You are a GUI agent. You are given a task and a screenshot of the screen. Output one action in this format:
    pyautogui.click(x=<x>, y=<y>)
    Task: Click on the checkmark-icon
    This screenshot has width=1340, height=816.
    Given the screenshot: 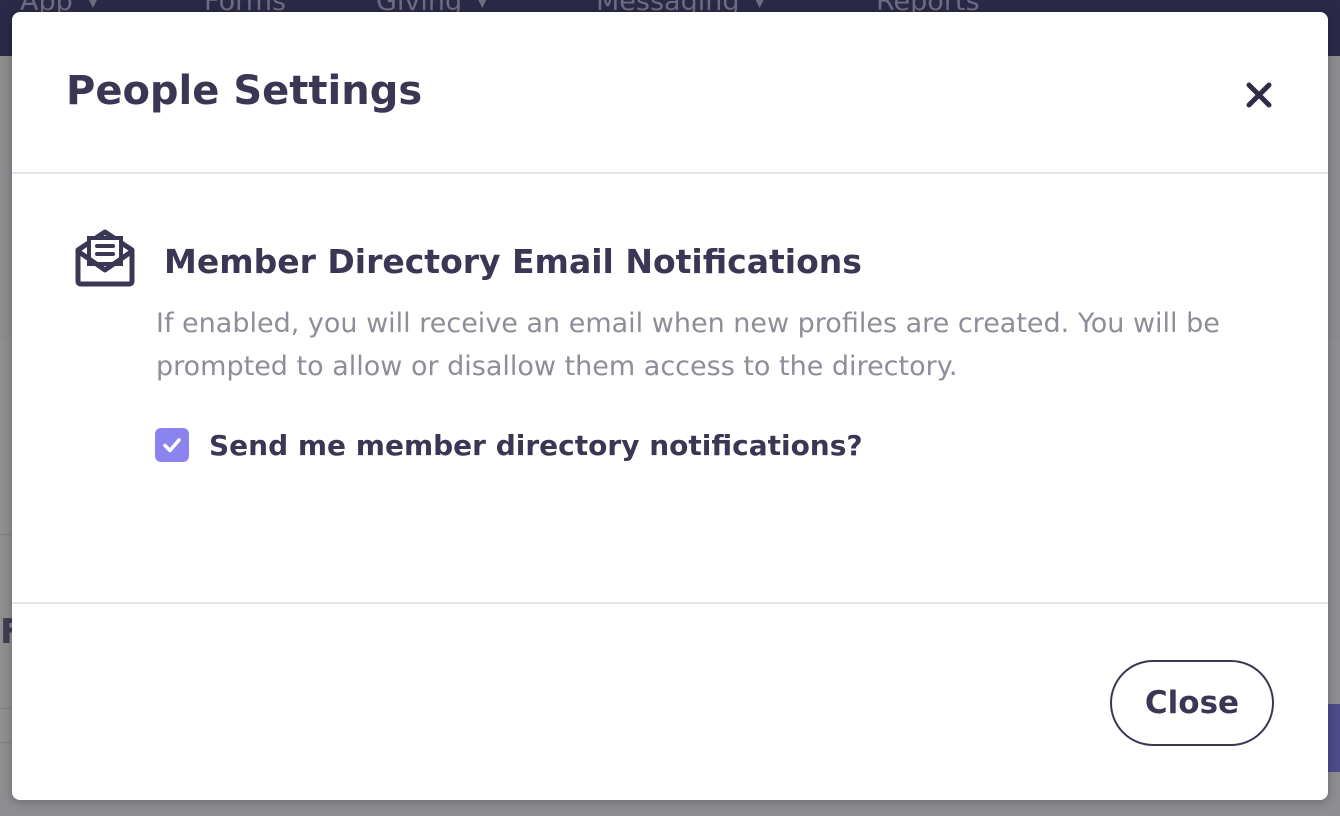 What is the action you would take?
    pyautogui.click(x=172, y=445)
    